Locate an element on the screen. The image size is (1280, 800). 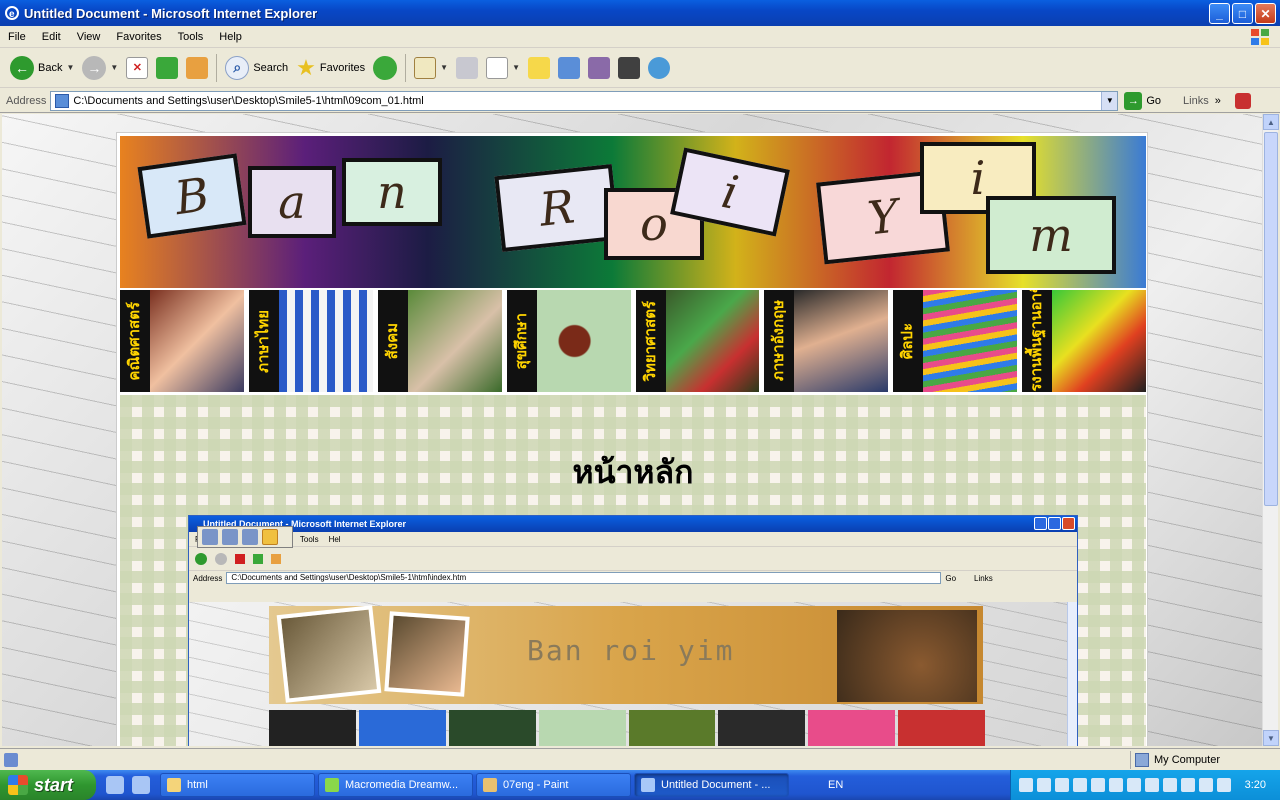
nav-thai: ภาษาไทย is located at coordinates (310, 341).